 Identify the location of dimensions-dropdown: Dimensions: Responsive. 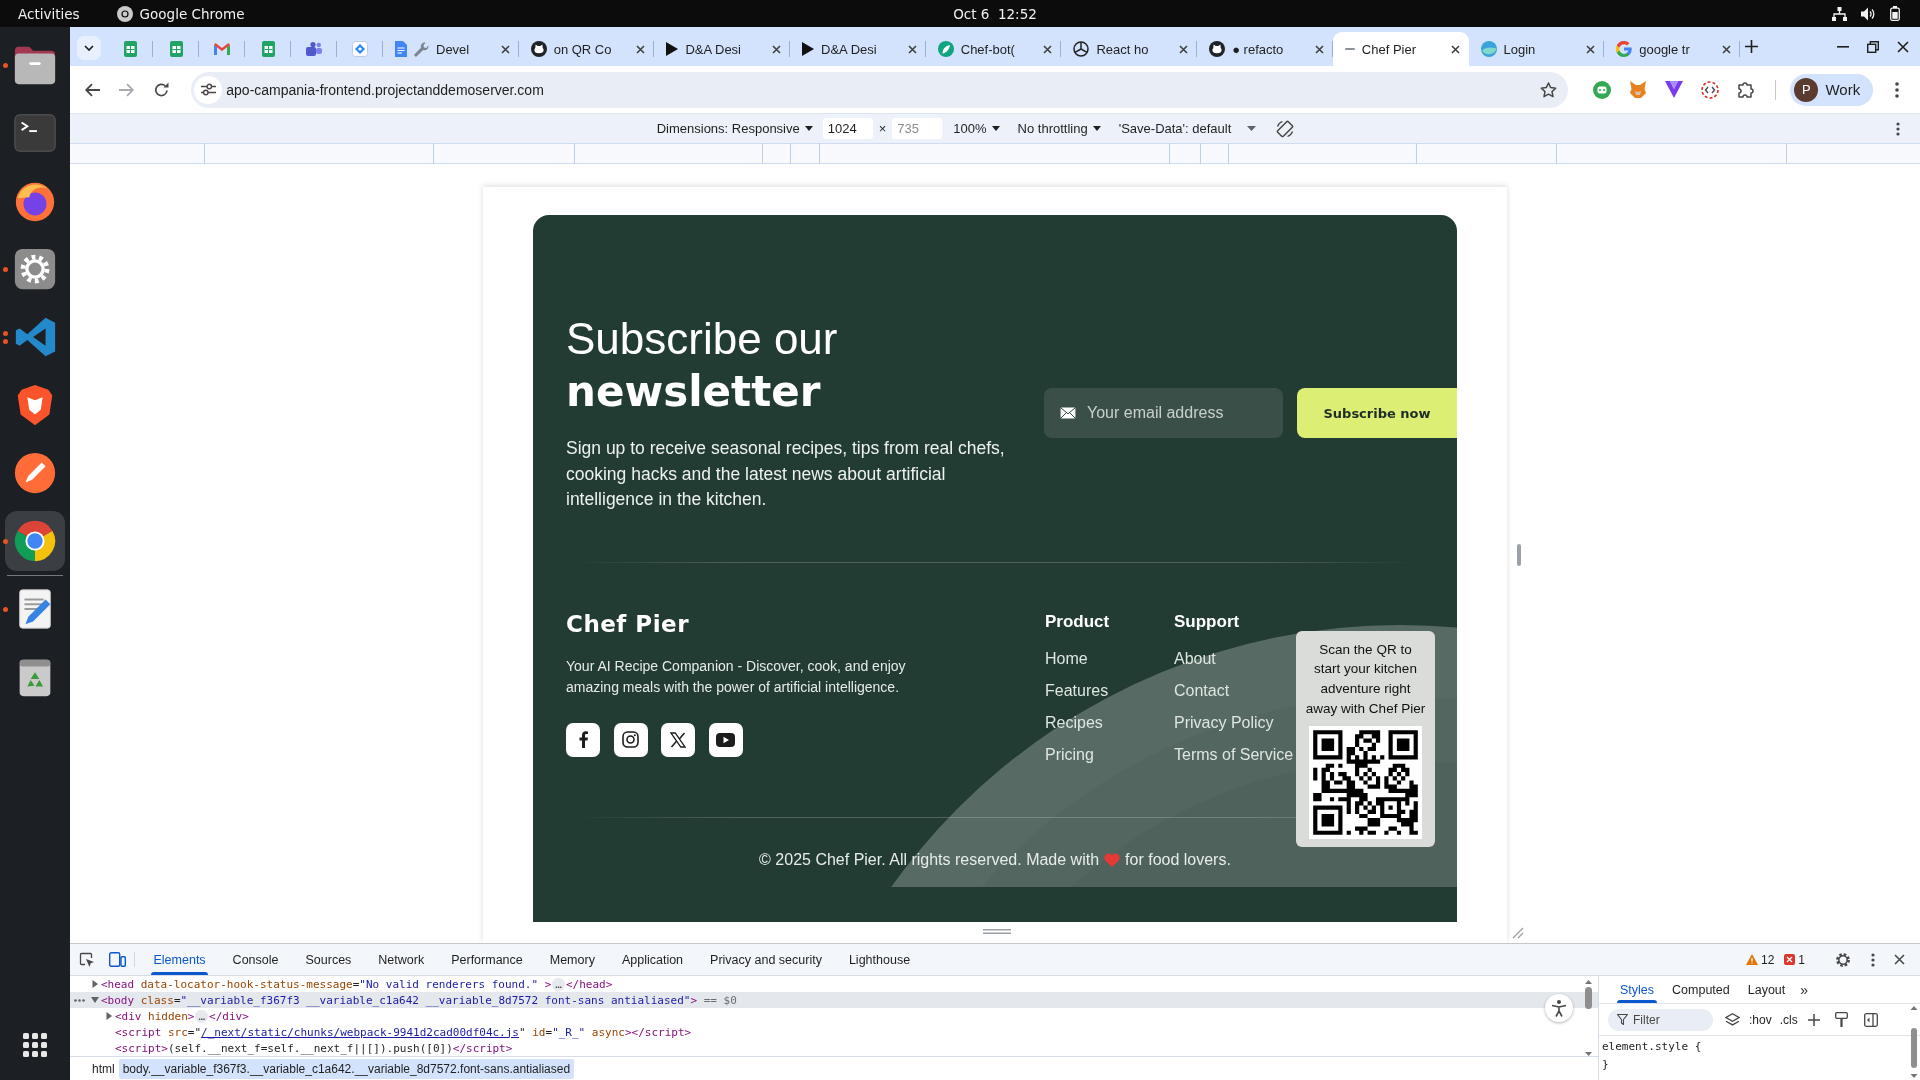
(734, 128).